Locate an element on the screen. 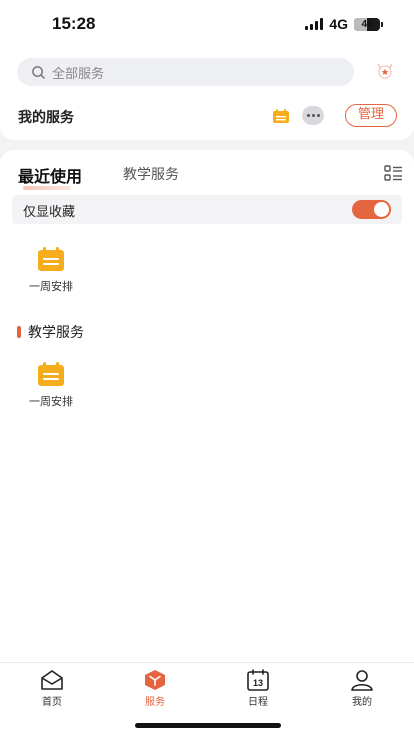  status-bar: 15:28 4G 49 is located at coordinates (207, 25).